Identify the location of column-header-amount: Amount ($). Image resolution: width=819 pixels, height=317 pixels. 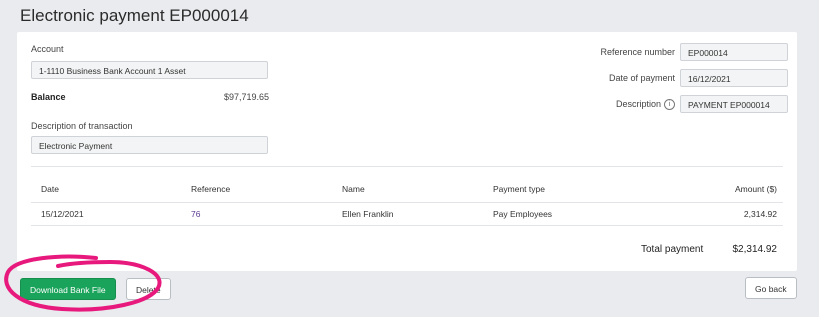
(755, 189).